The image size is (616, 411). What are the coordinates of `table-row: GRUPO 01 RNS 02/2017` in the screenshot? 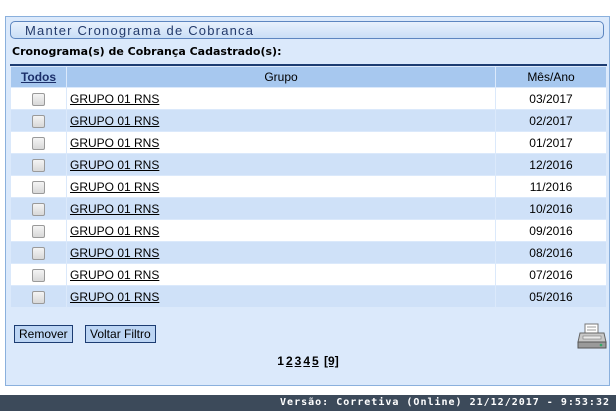 It's located at (308, 120).